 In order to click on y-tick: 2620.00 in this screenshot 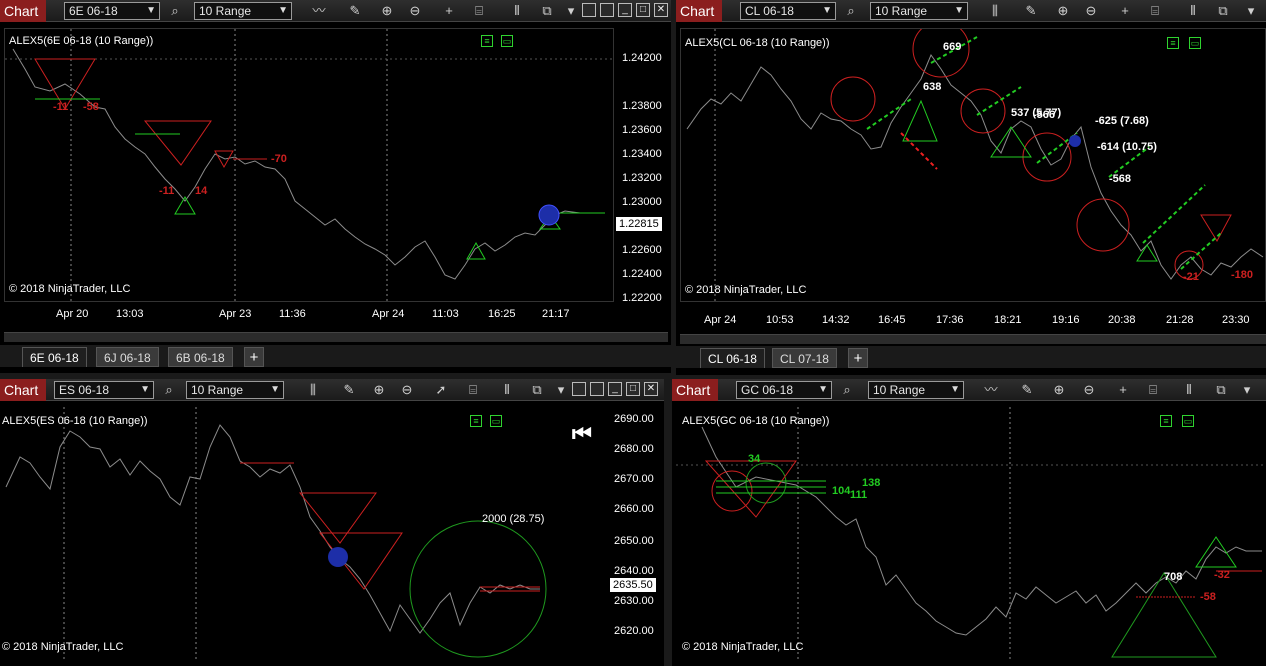, I will do `click(634, 631)`.